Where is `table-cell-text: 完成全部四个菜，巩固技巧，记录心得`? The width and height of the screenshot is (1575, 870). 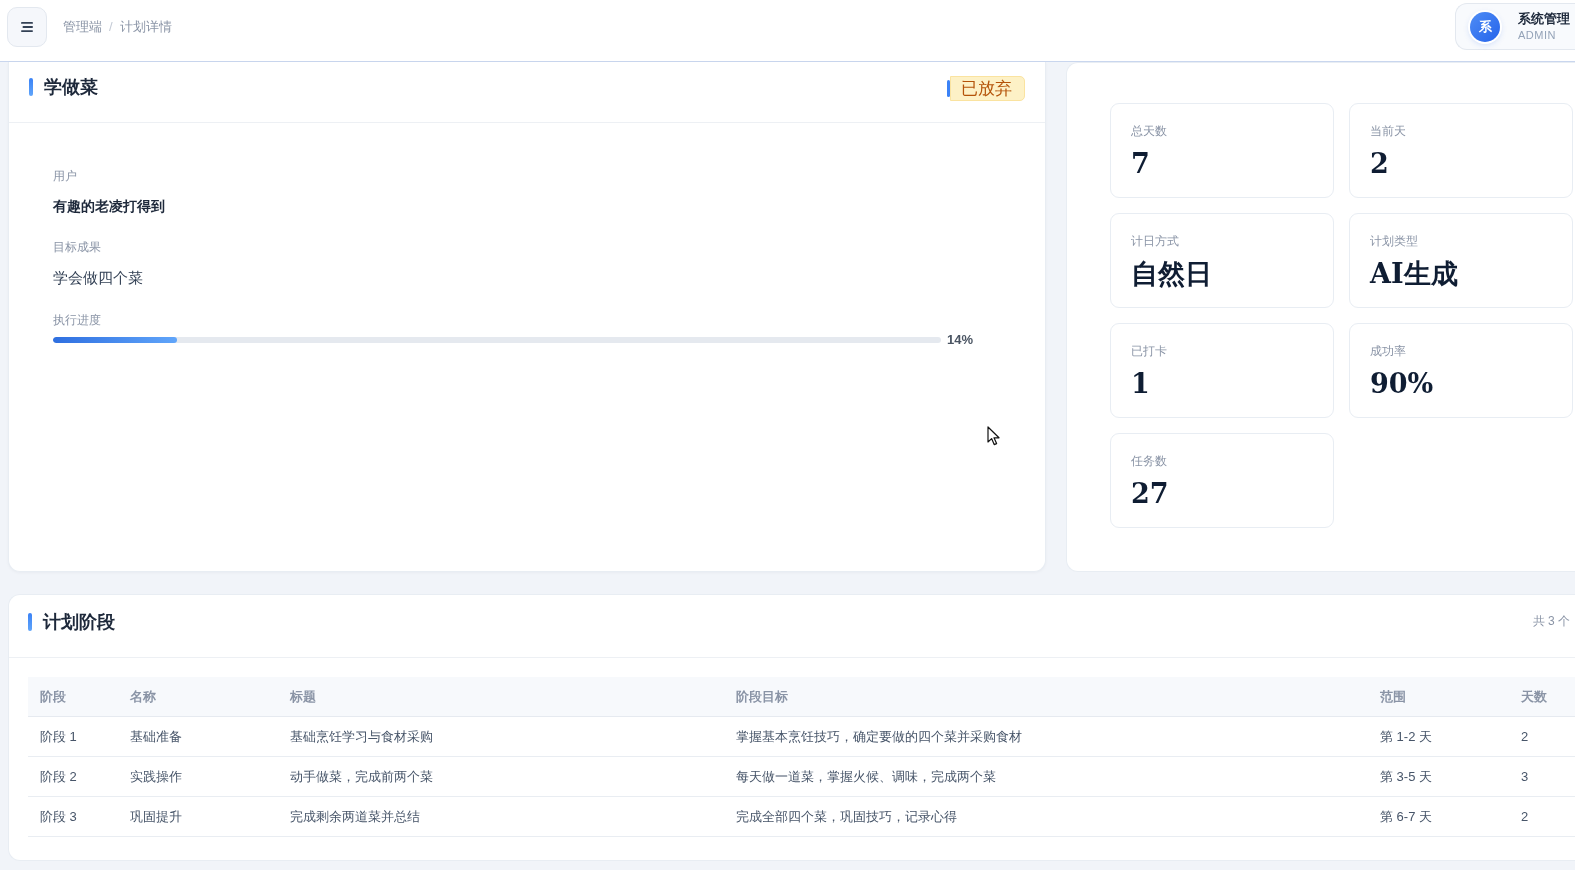 table-cell-text: 完成全部四个菜，巩固技巧，记录心得 is located at coordinates (846, 816).